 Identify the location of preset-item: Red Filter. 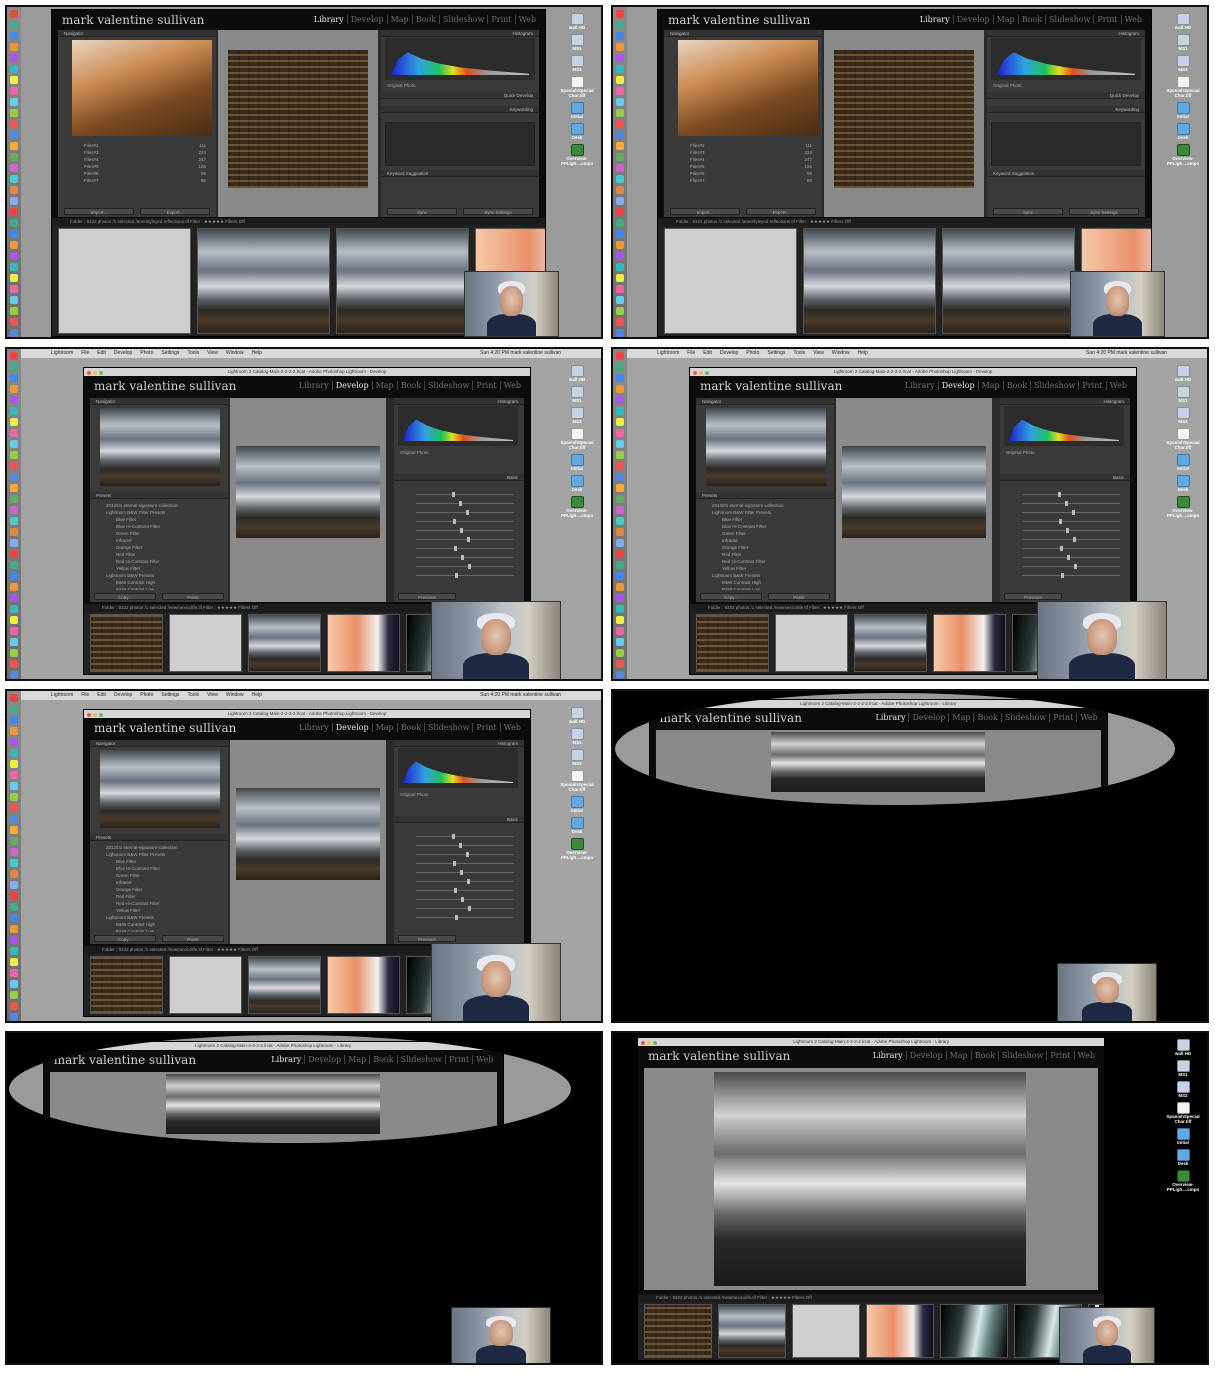
(159, 896).